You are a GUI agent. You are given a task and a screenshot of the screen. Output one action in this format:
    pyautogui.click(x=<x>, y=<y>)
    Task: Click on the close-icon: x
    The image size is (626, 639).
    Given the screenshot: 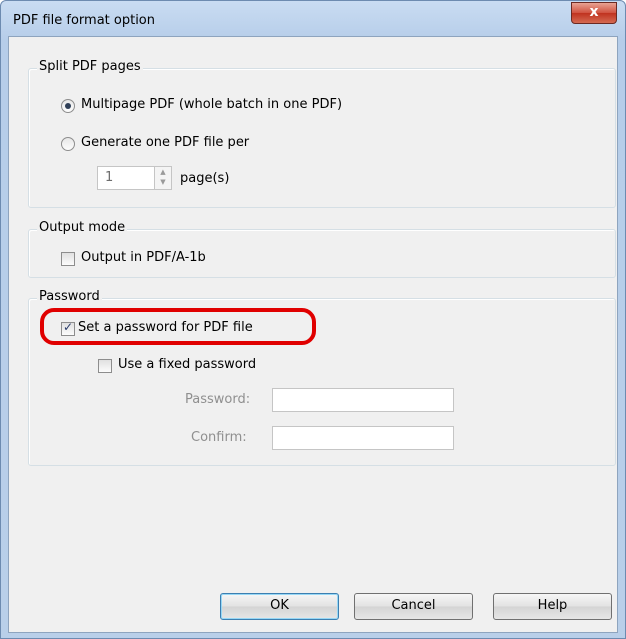 What is the action you would take?
    pyautogui.click(x=593, y=12)
    